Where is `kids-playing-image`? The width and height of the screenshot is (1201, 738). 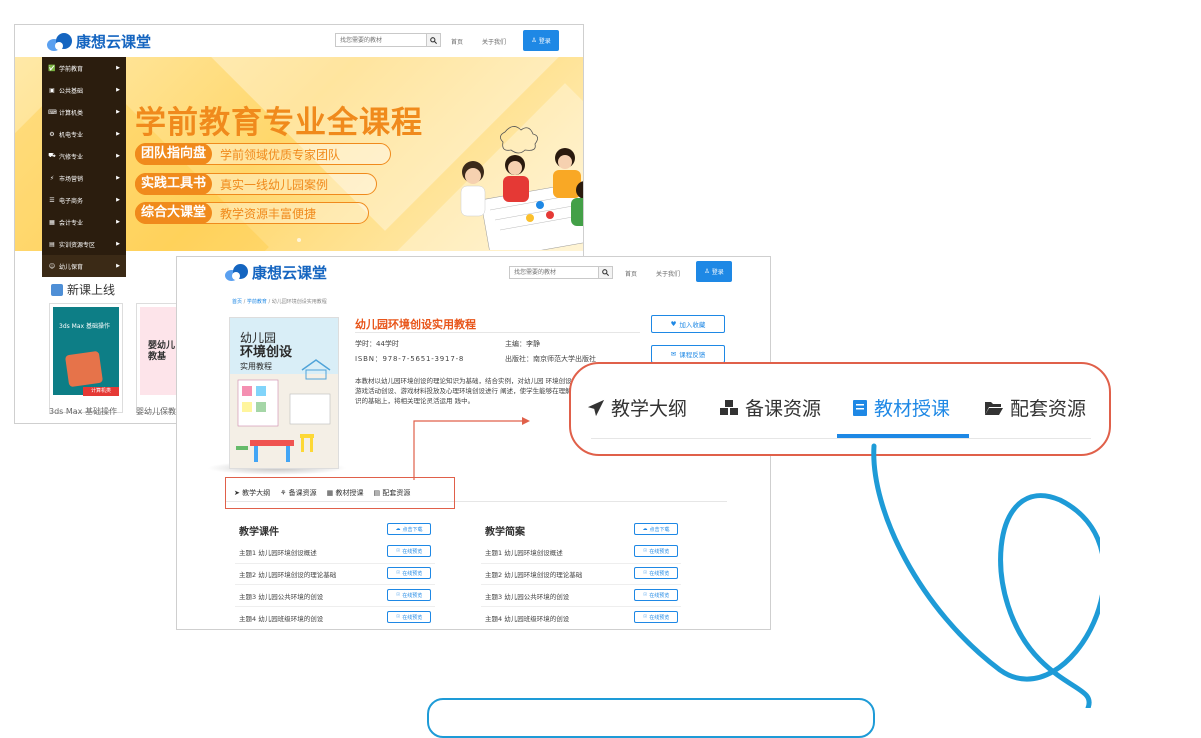 kids-playing-image is located at coordinates (521, 188).